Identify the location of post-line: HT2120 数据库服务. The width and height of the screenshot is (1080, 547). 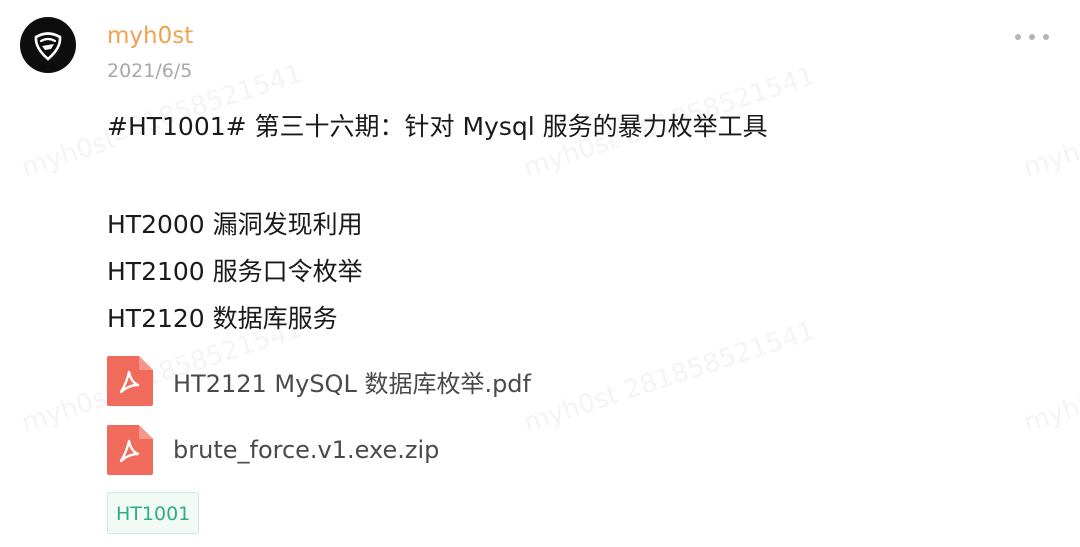
(222, 318).